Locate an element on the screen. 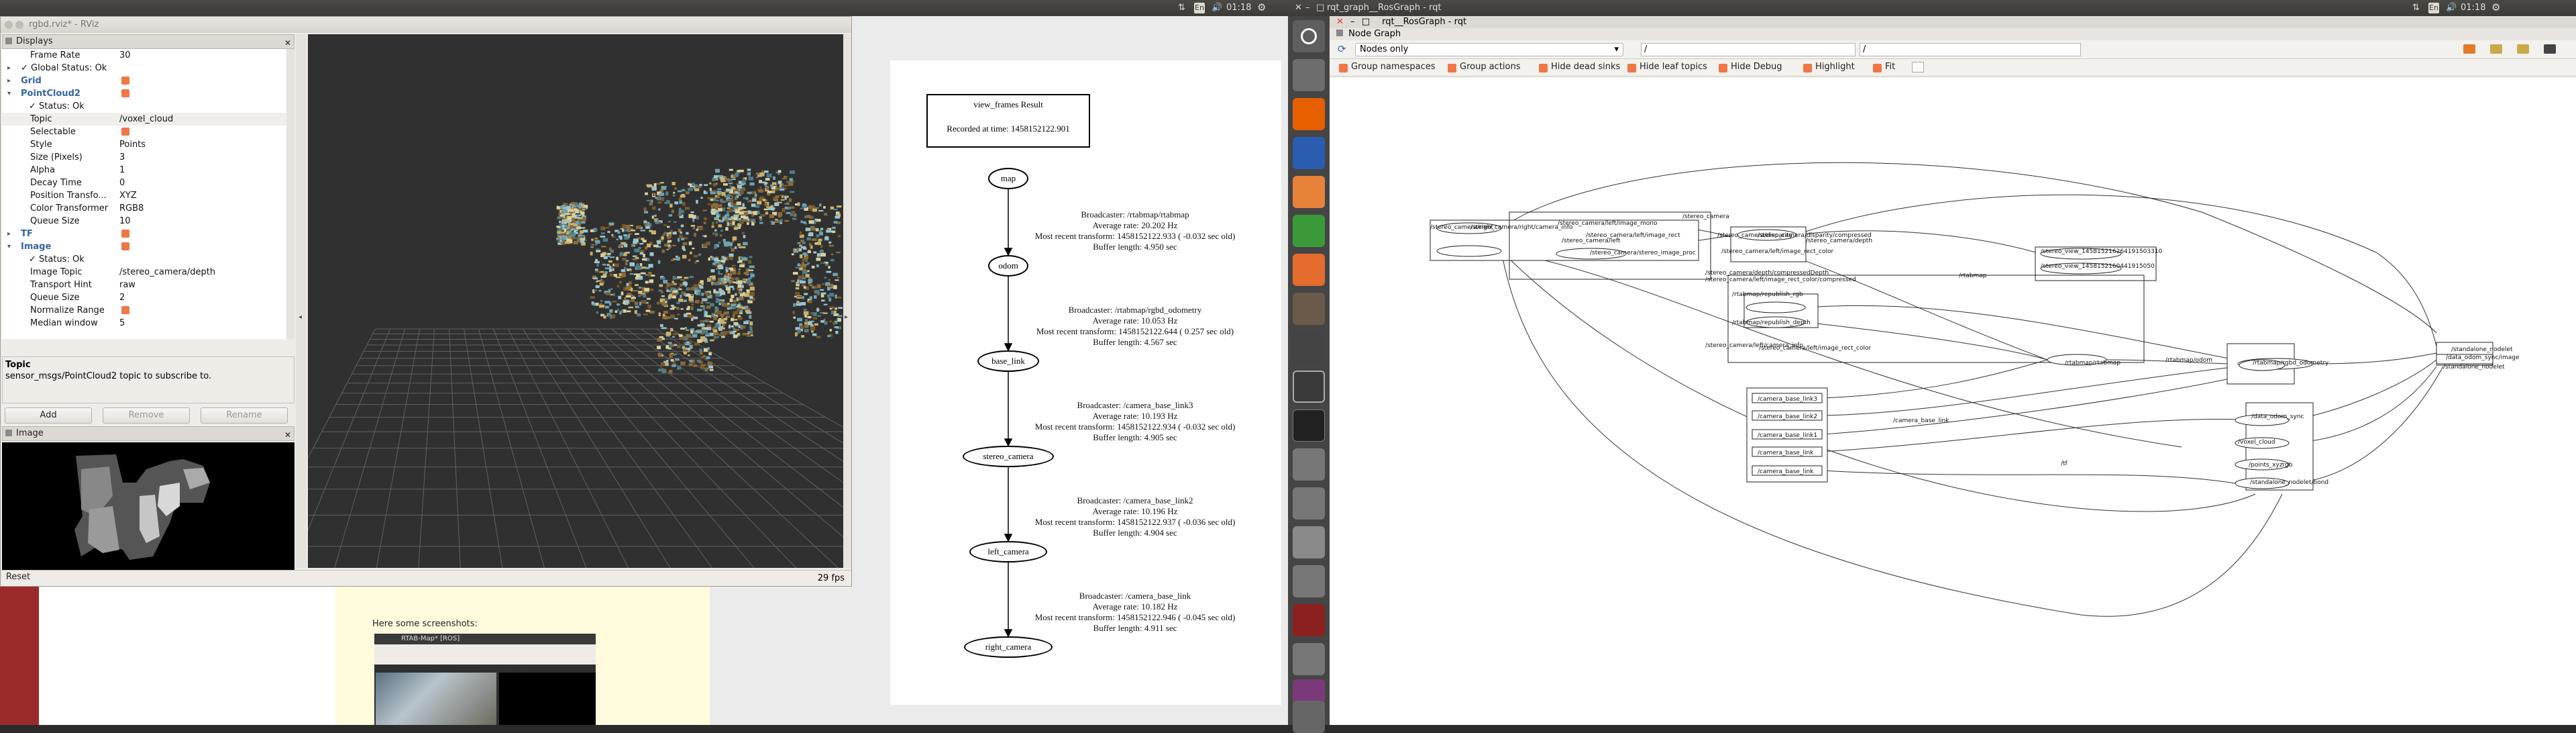  display-row: Topic/voxel_cloud is located at coordinates (148, 119).